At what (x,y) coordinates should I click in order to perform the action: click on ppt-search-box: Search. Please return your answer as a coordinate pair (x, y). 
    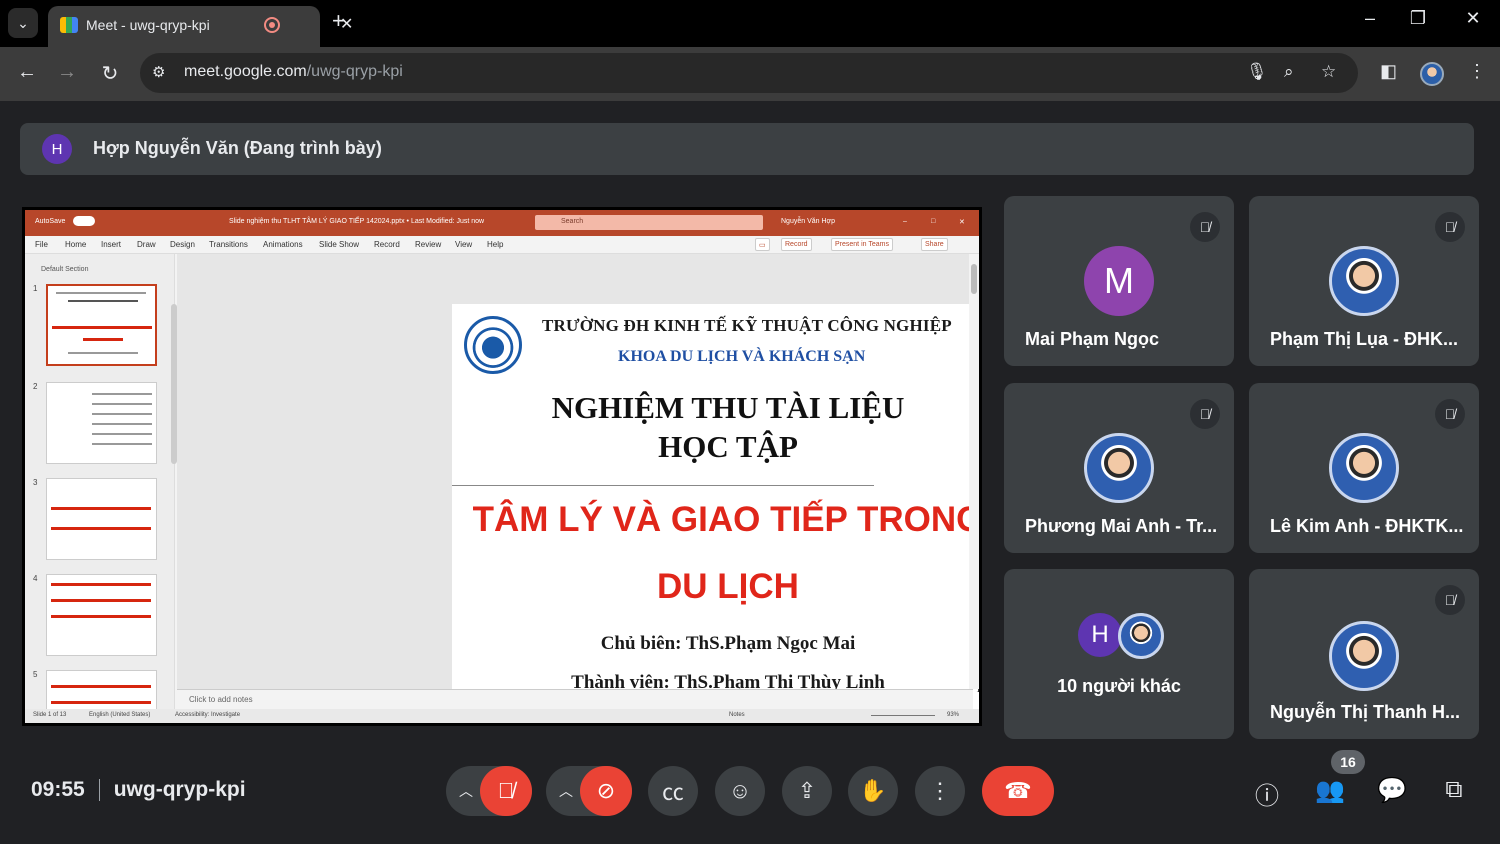
    Looking at the image, I should click on (649, 222).